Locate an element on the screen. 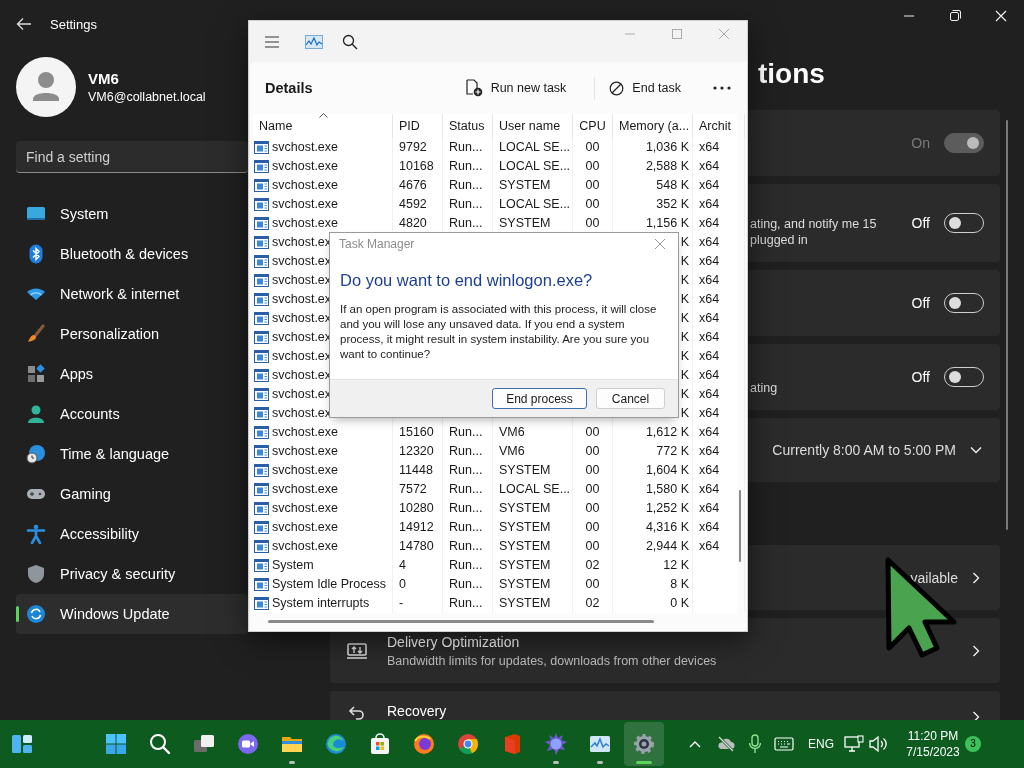 Image resolution: width=1024 pixels, height=768 pixels. cloud-off-icon is located at coordinates (726, 744).